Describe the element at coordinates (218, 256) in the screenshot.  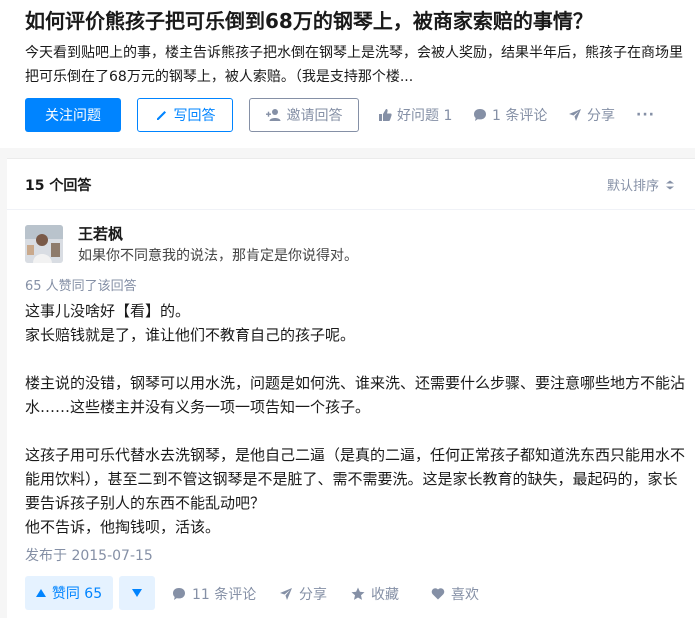
I see `author-bio: 如果你不同意我的说法，那肯定是你说得对。` at that location.